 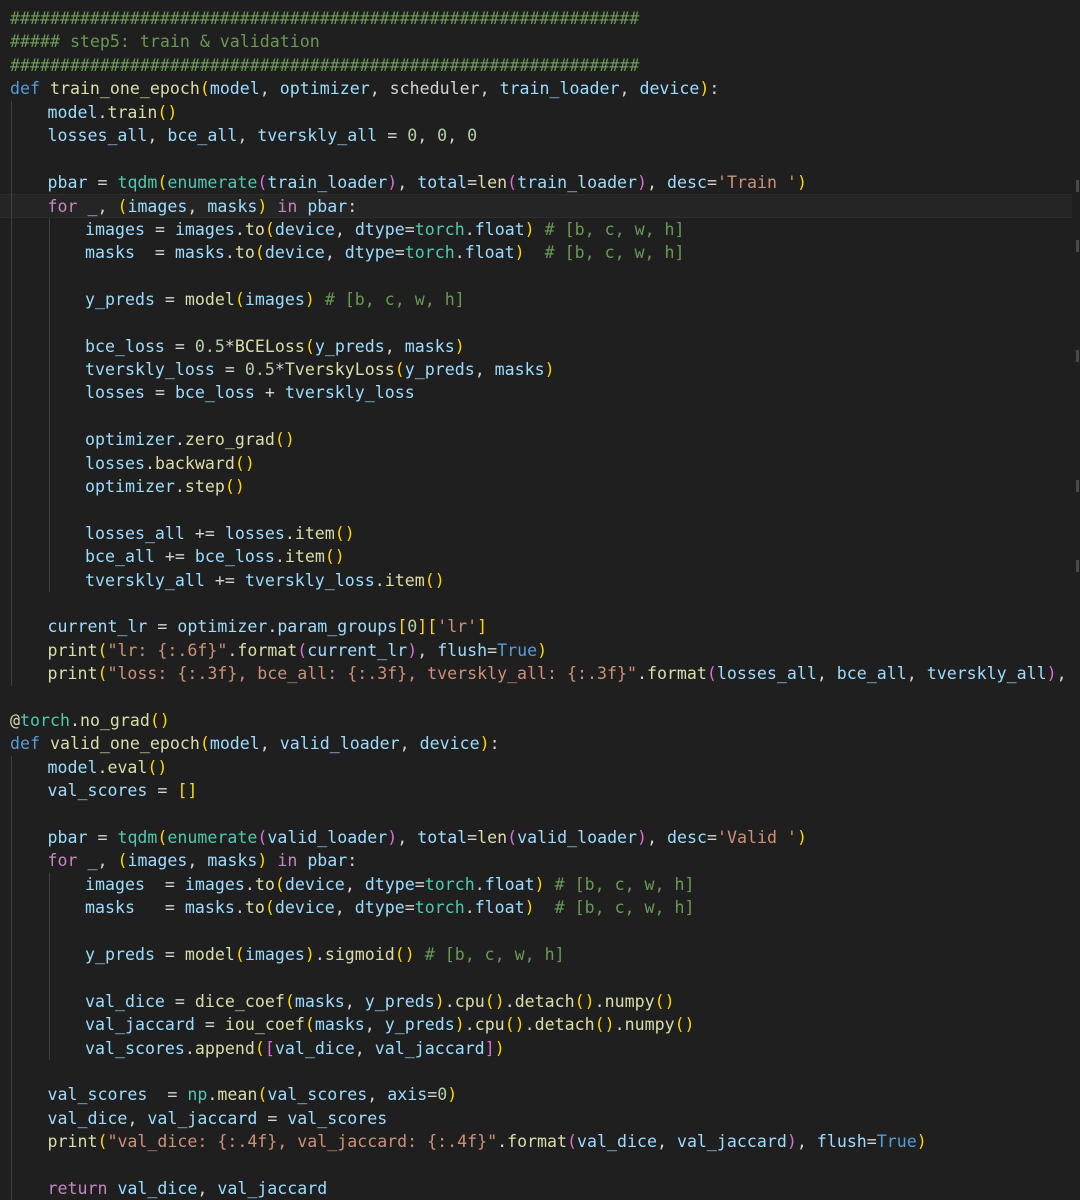 What do you see at coordinates (30, 744) in the screenshot?
I see `code-token: def` at bounding box center [30, 744].